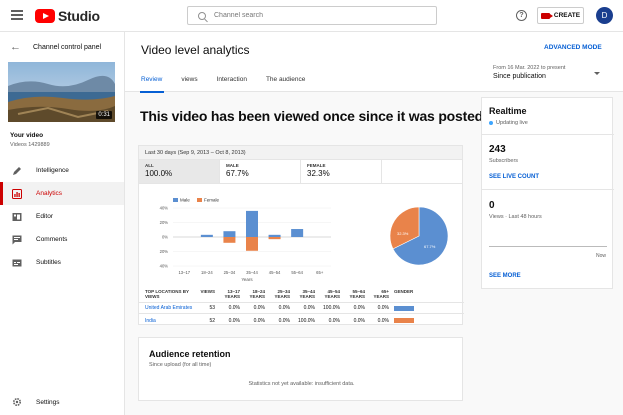 The width and height of the screenshot is (623, 415). I want to click on back-label: Channel control panel, so click(67, 47).